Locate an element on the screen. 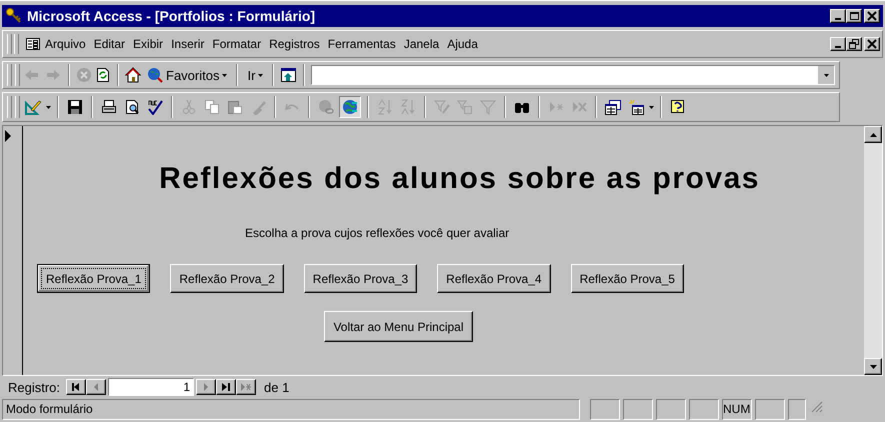  status-indicator: NUM is located at coordinates (737, 409).